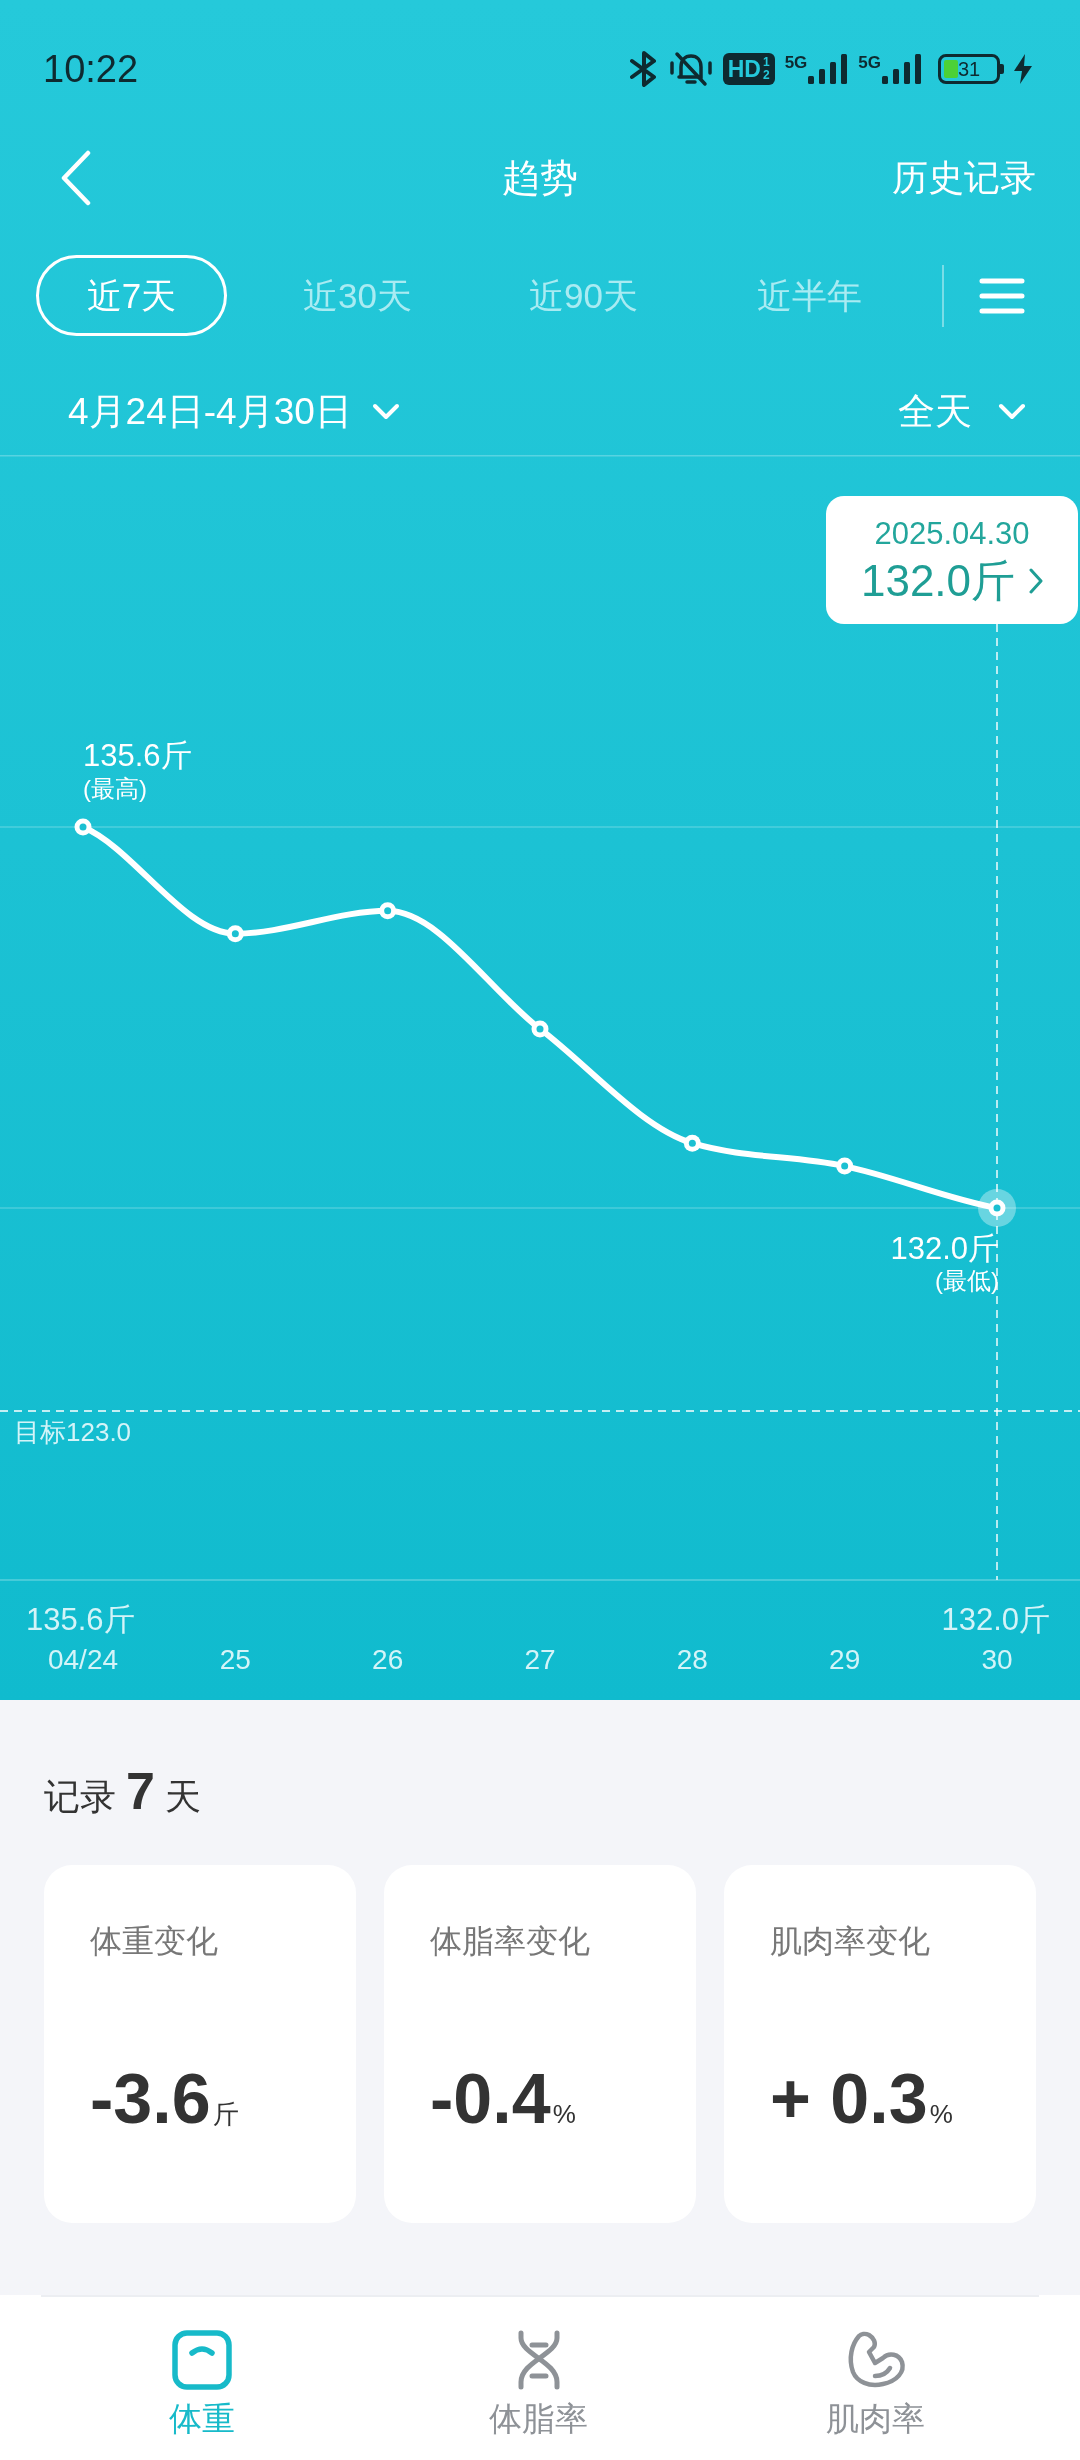 The width and height of the screenshot is (1080, 2460). Describe the element at coordinates (971, 69) in the screenshot. I see `battery-indicator: 31` at that location.